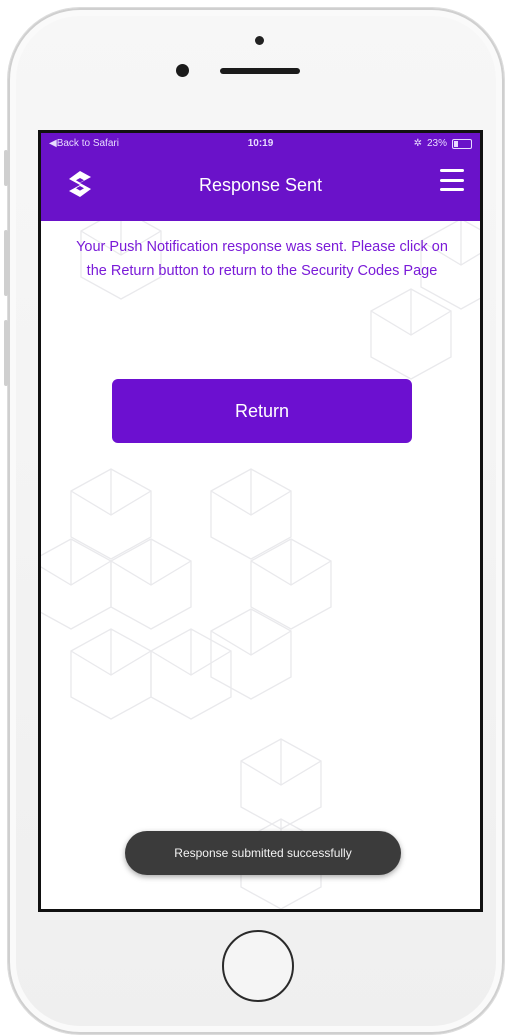 The height and width of the screenshot is (1036, 509). What do you see at coordinates (6, 263) in the screenshot?
I see `volume-up-button` at bounding box center [6, 263].